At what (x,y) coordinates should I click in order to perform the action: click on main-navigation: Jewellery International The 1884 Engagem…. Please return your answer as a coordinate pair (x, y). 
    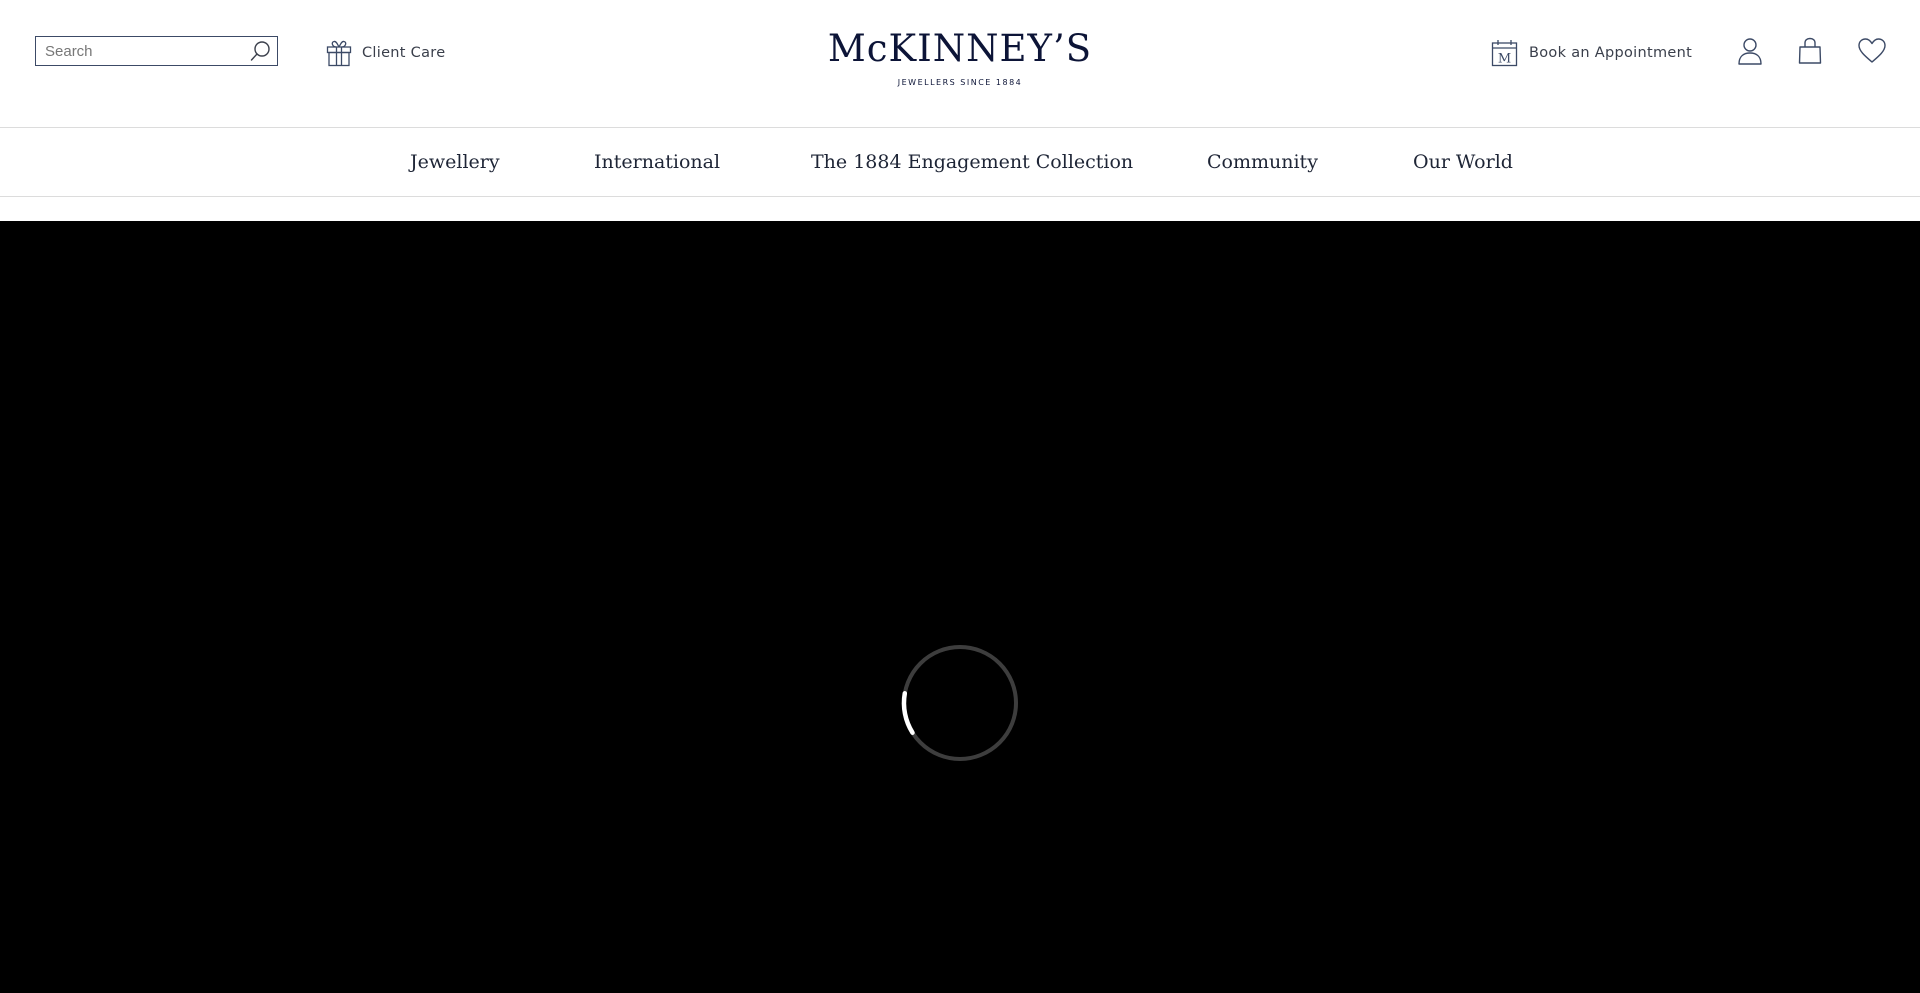
    Looking at the image, I should click on (960, 163).